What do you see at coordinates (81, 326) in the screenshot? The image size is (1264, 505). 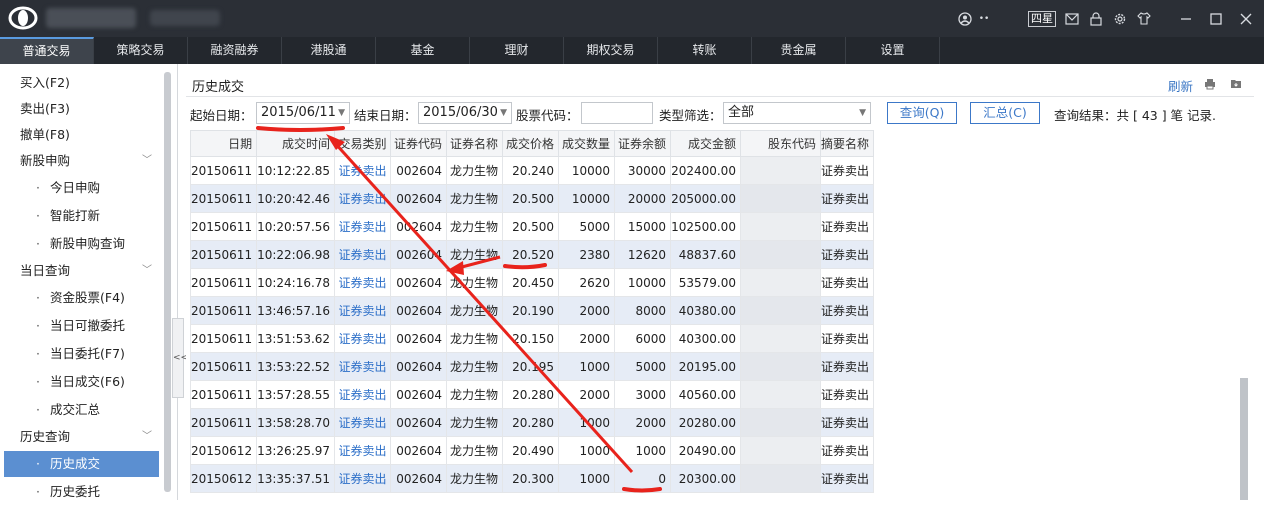 I see `sidebar-item-cancelable-orders: 当日可撤委托` at bounding box center [81, 326].